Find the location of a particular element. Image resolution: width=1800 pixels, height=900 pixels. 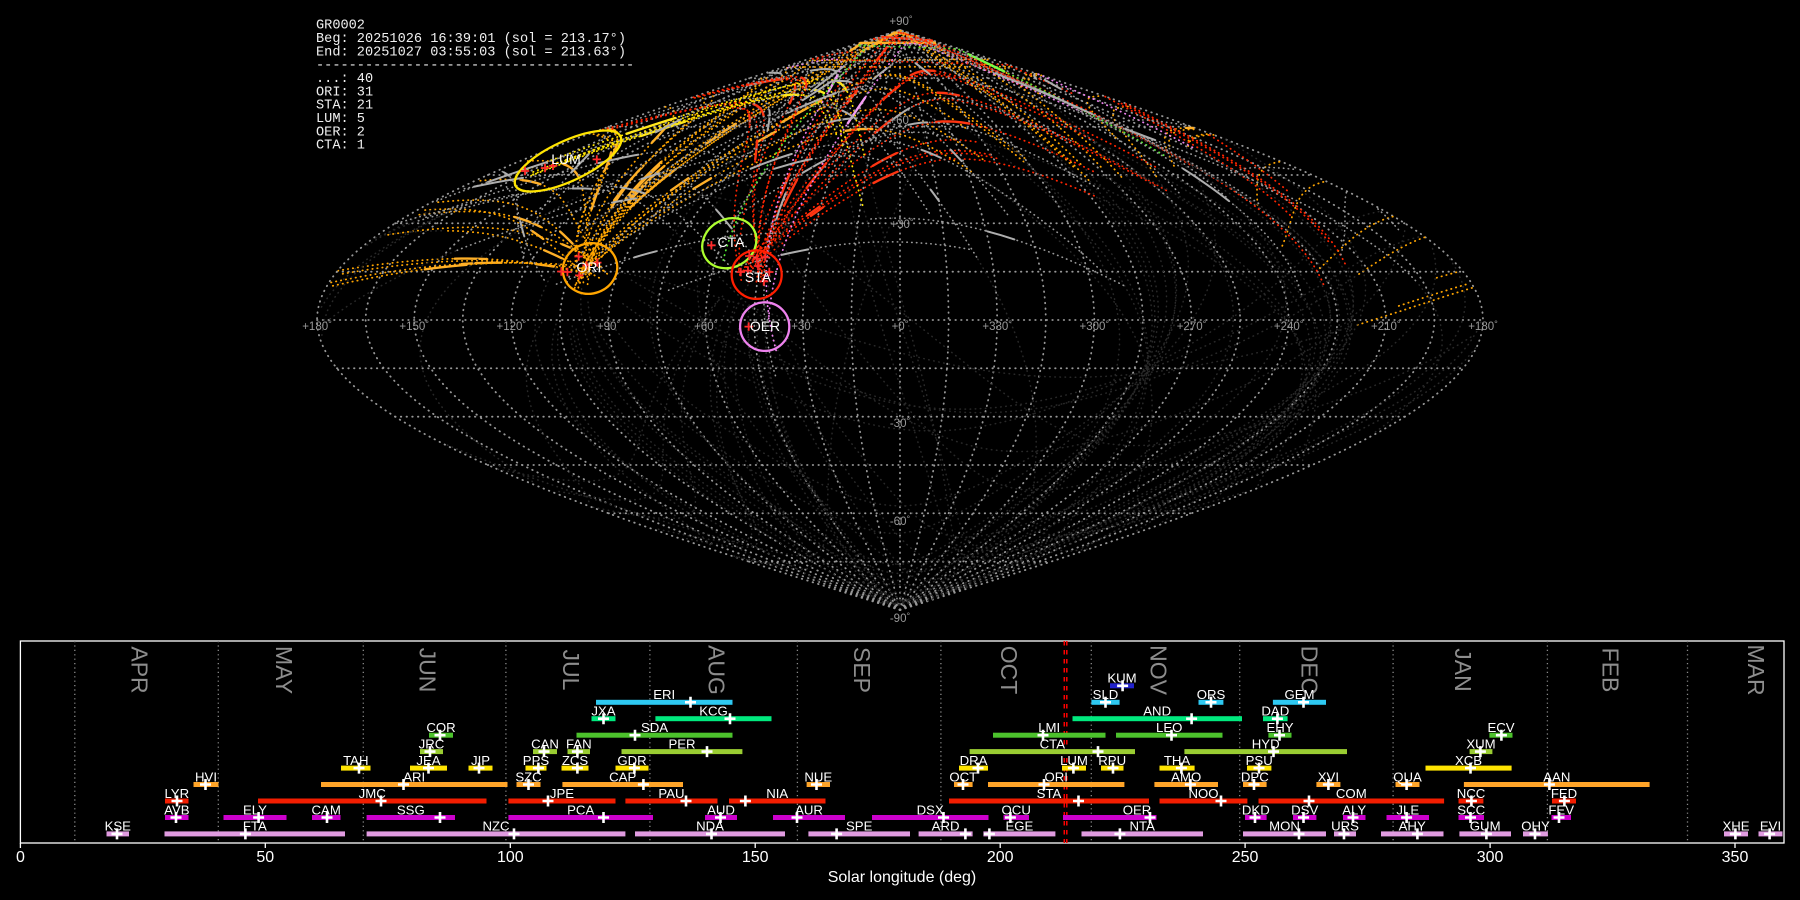

svg-text: AUG is located at coordinates (717, 670).